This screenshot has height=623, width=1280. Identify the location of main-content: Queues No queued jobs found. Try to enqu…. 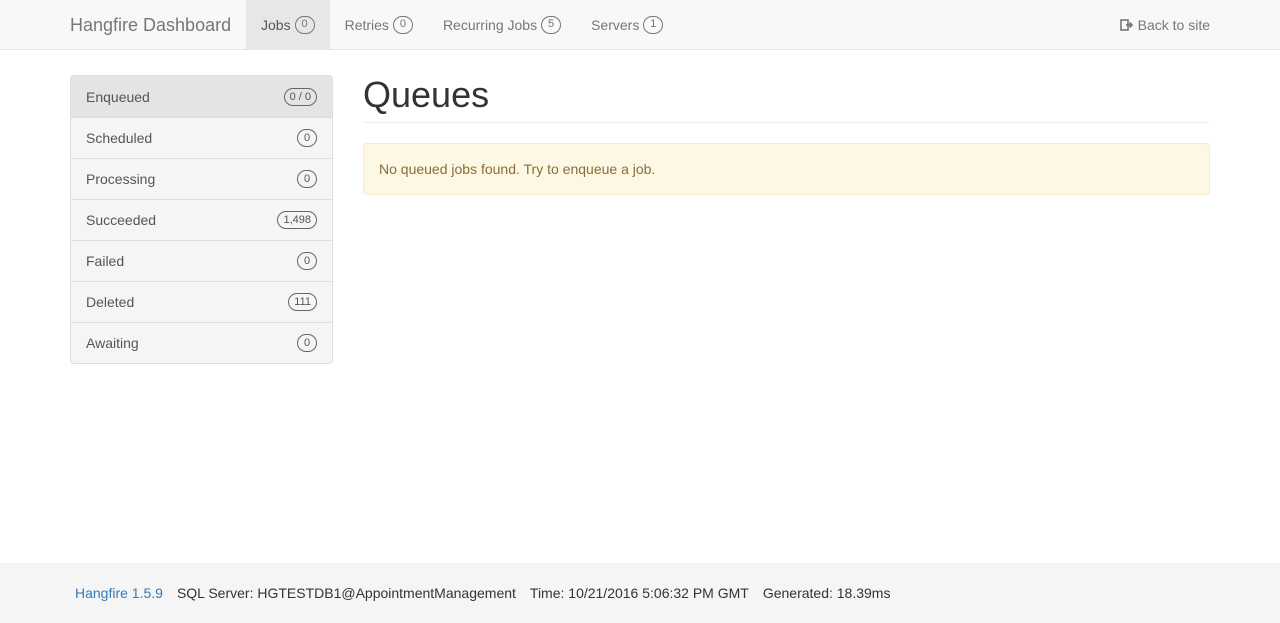
(786, 135).